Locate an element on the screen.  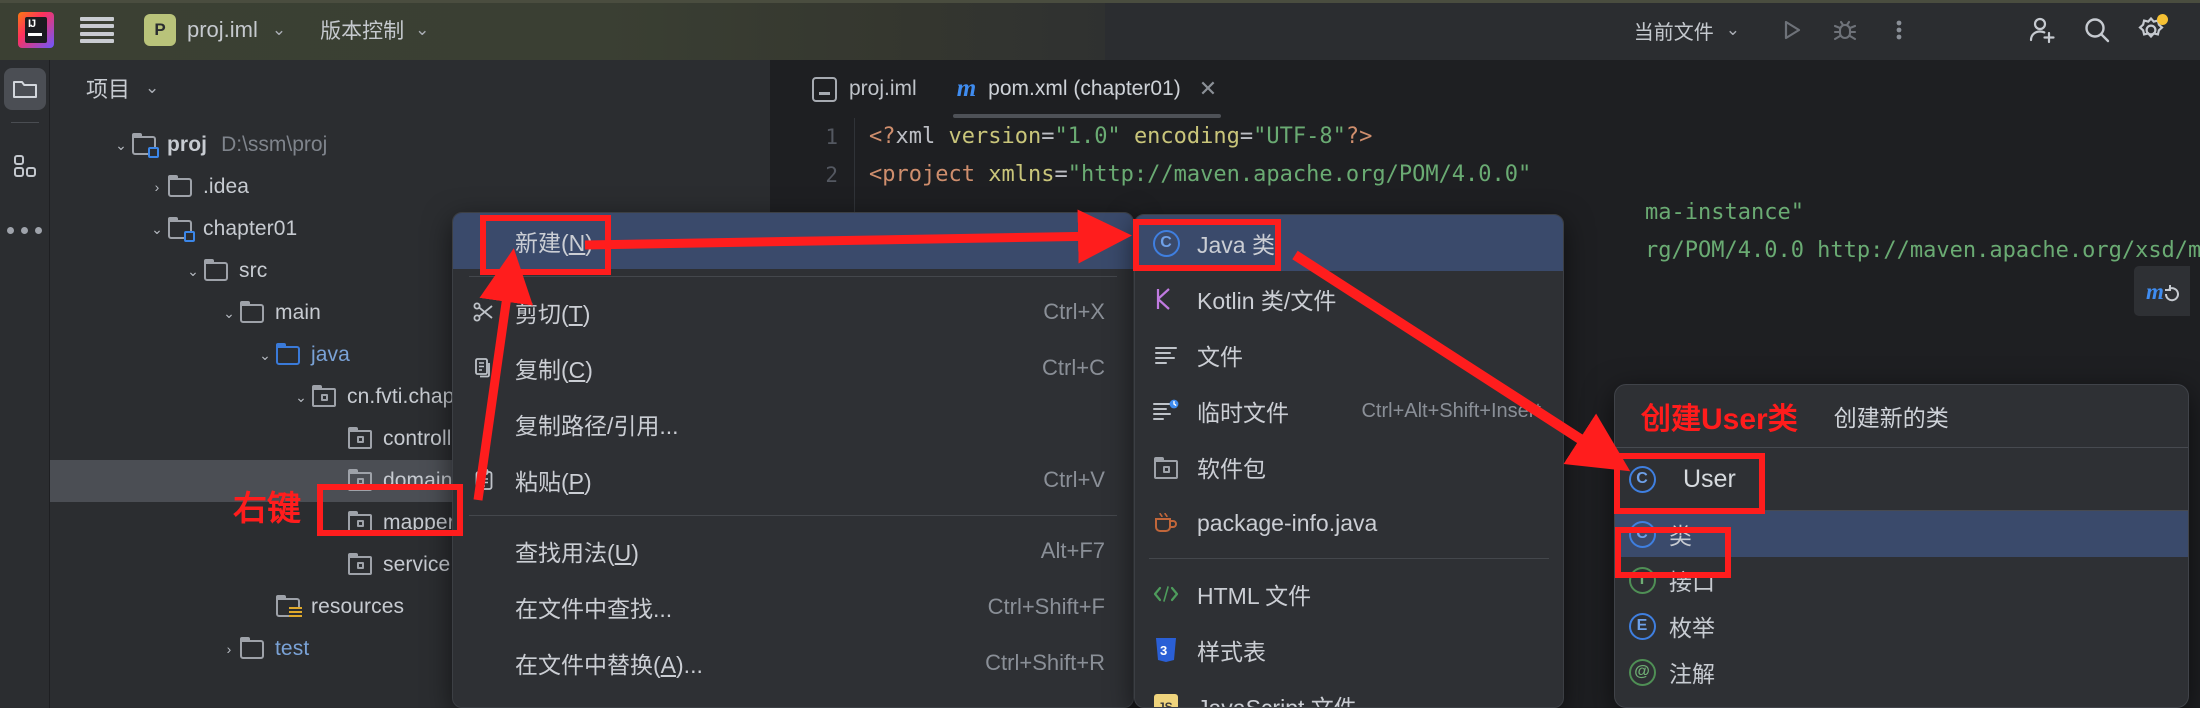
tree-node-label: domain is located at coordinates (418, 480).